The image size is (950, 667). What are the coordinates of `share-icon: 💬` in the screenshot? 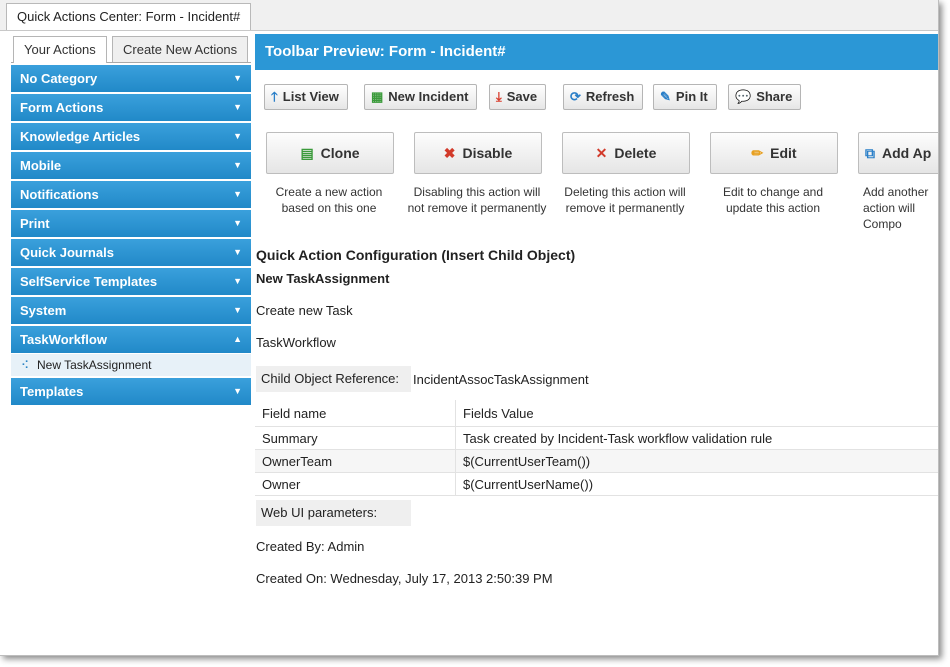 It's located at (743, 96).